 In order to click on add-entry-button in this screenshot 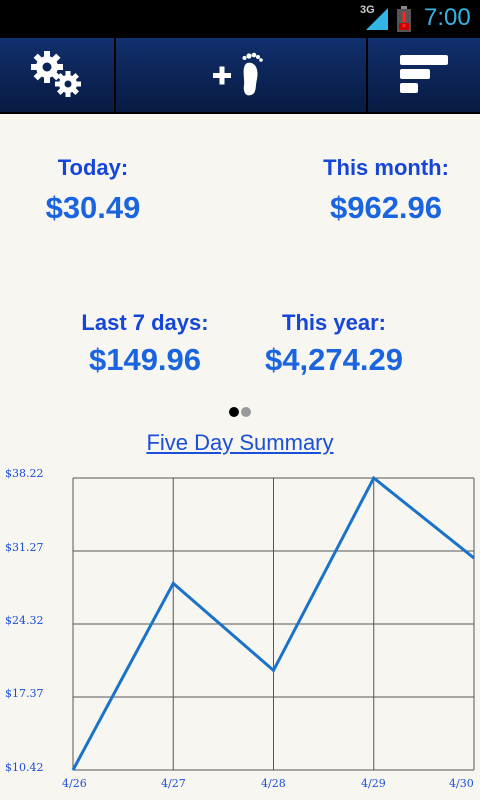, I will do `click(241, 75)`.